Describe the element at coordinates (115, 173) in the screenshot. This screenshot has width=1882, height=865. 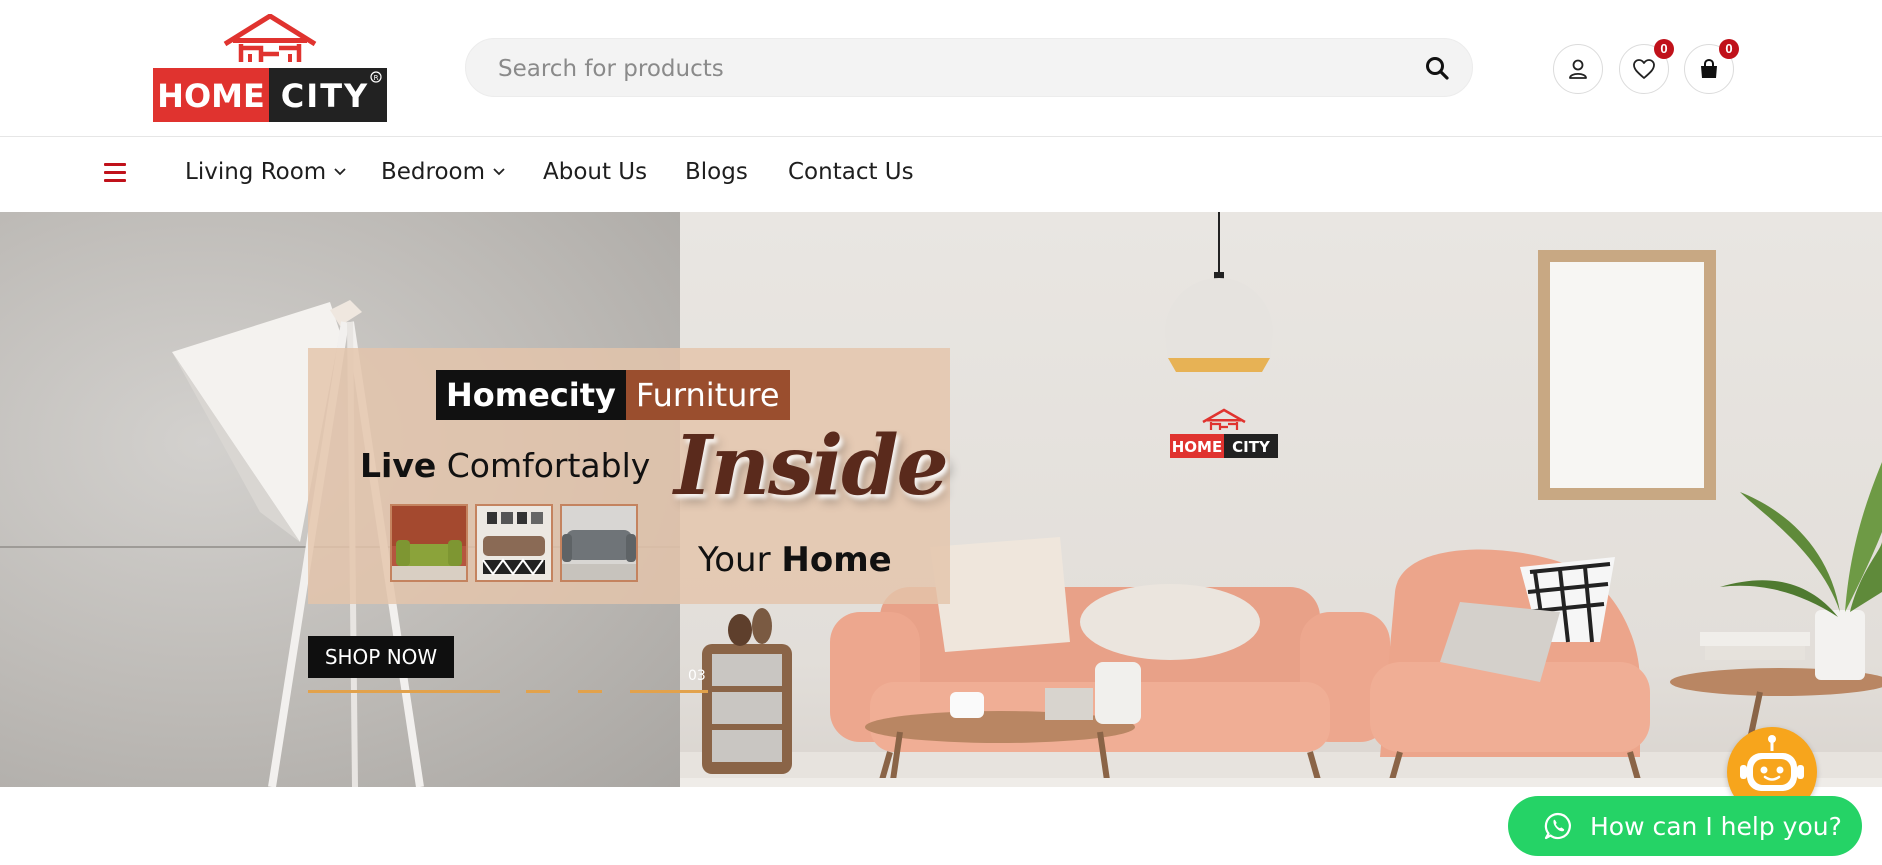
I see `hamburger-icon` at that location.